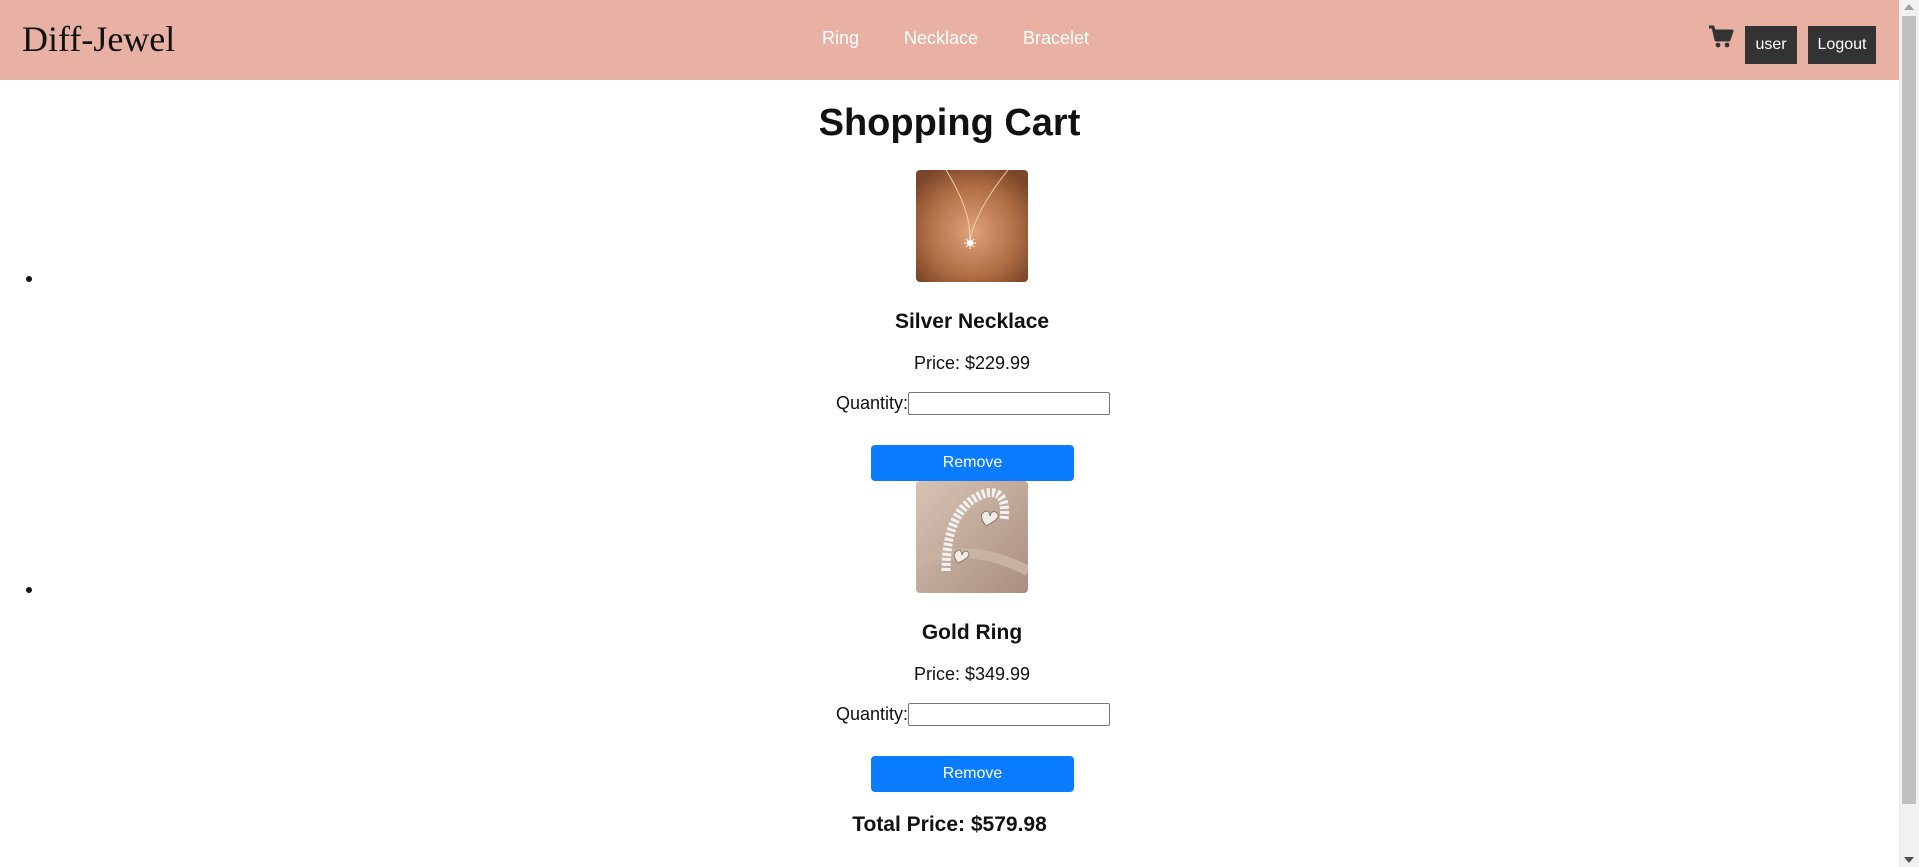 This screenshot has width=1919, height=867. What do you see at coordinates (1909, 410) in the screenshot?
I see `scrollbar-thumb` at bounding box center [1909, 410].